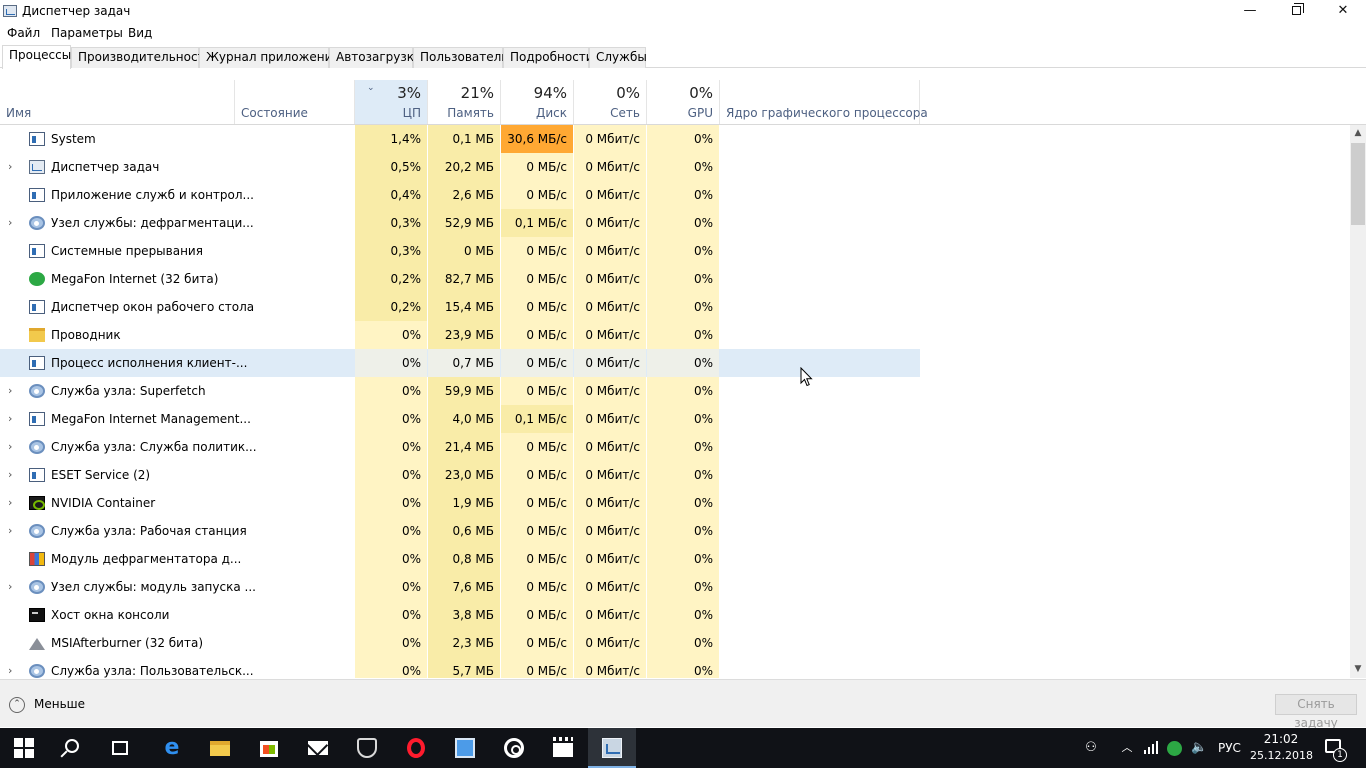 This screenshot has width=1366, height=768. Describe the element at coordinates (1281, 755) in the screenshot. I see `clock-date: 25.12.2018` at that location.